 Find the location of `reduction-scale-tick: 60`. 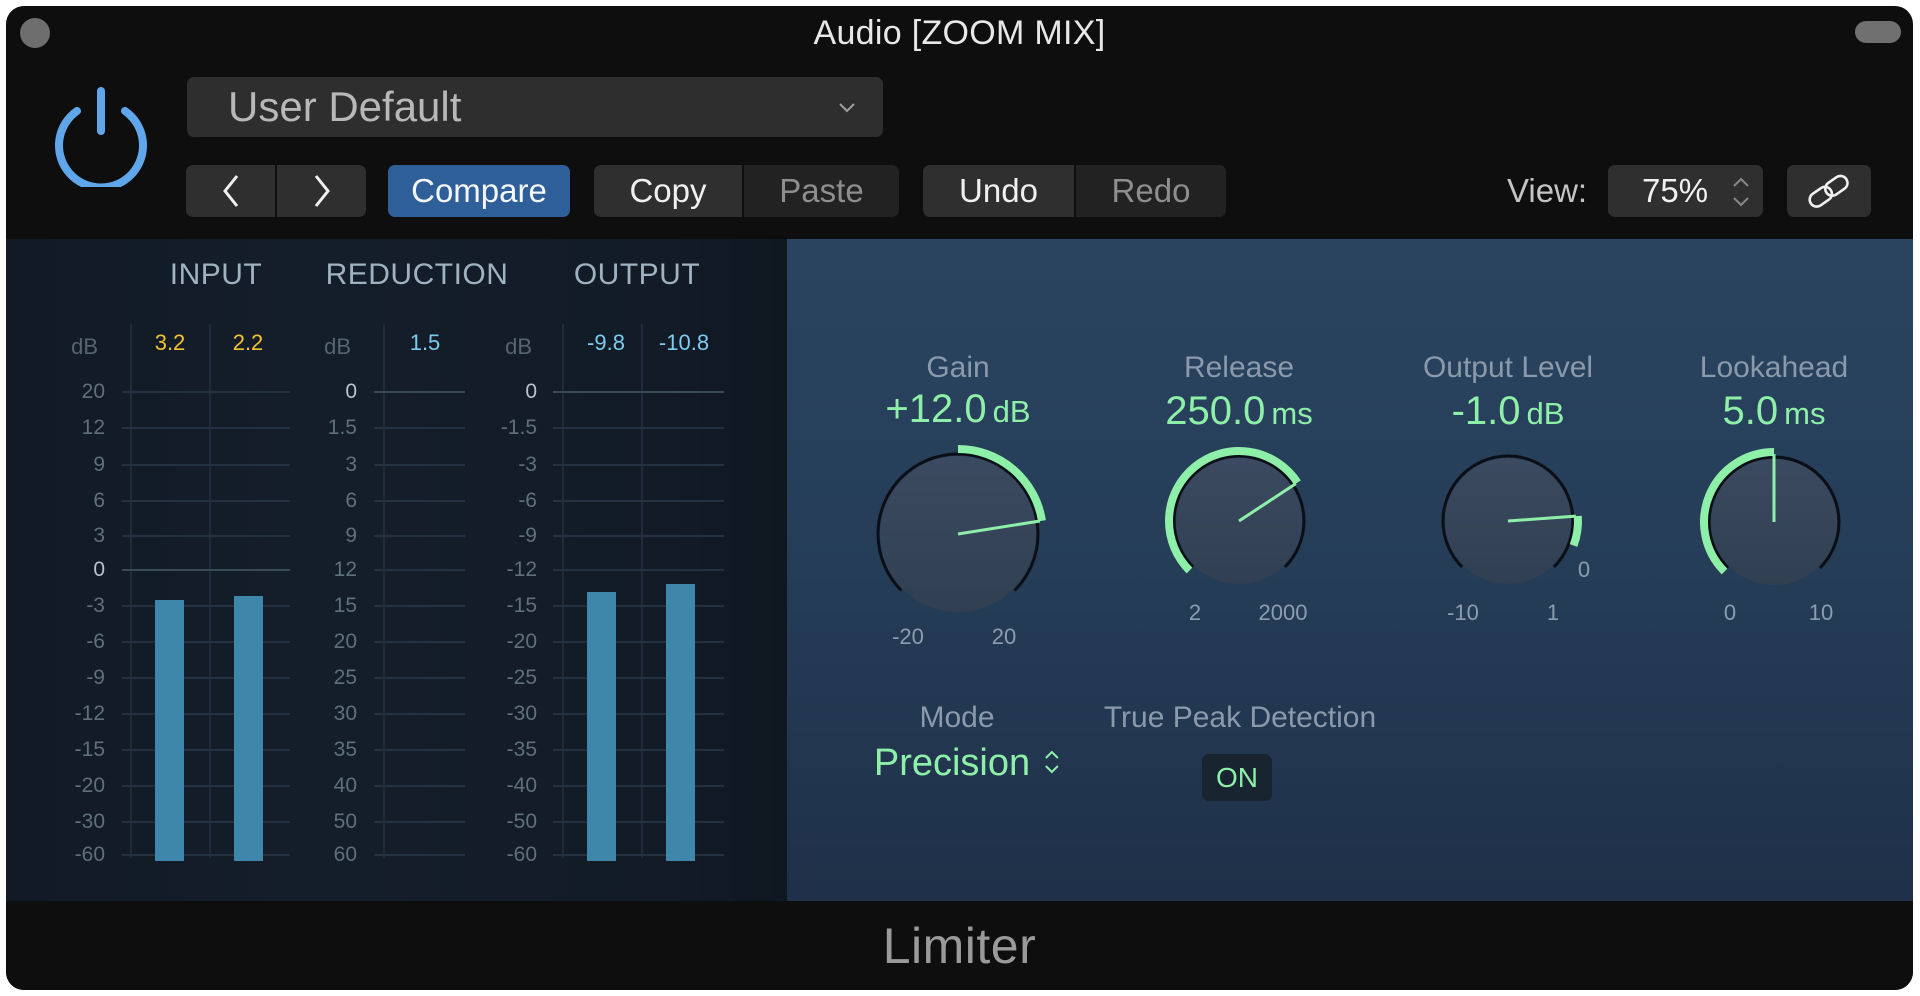

reduction-scale-tick: 60 is located at coordinates (345, 854).